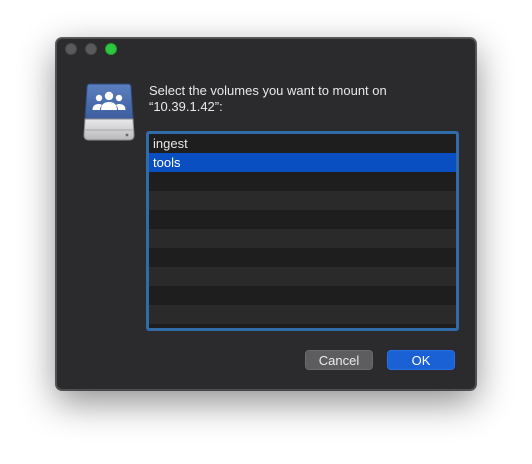  What do you see at coordinates (266, 49) in the screenshot?
I see `title-bar` at bounding box center [266, 49].